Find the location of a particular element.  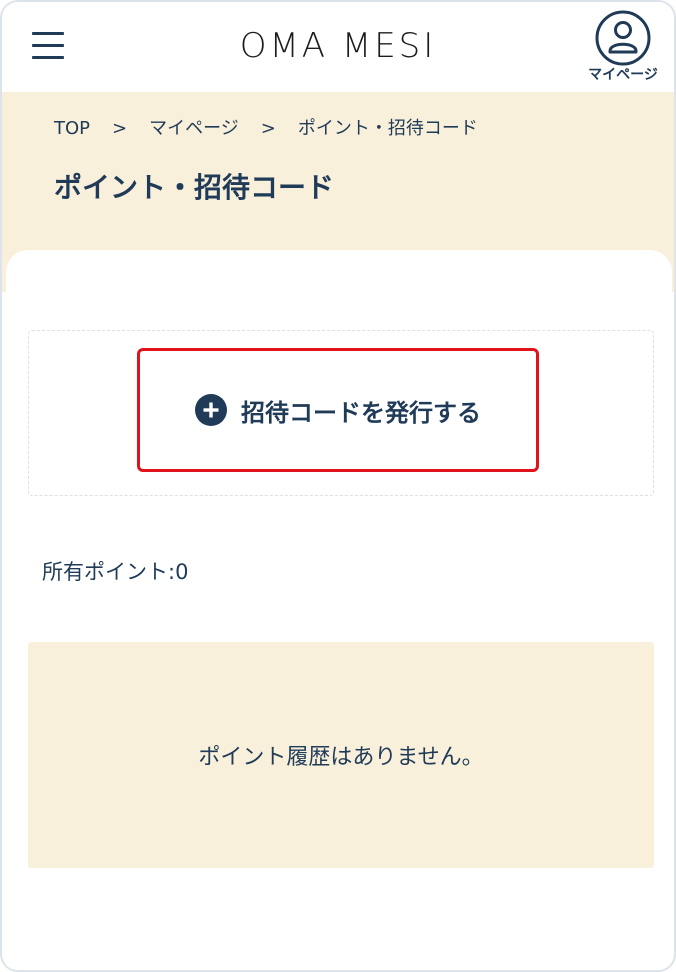

breadcrumb-item-mypage: マイページ is located at coordinates (194, 128).